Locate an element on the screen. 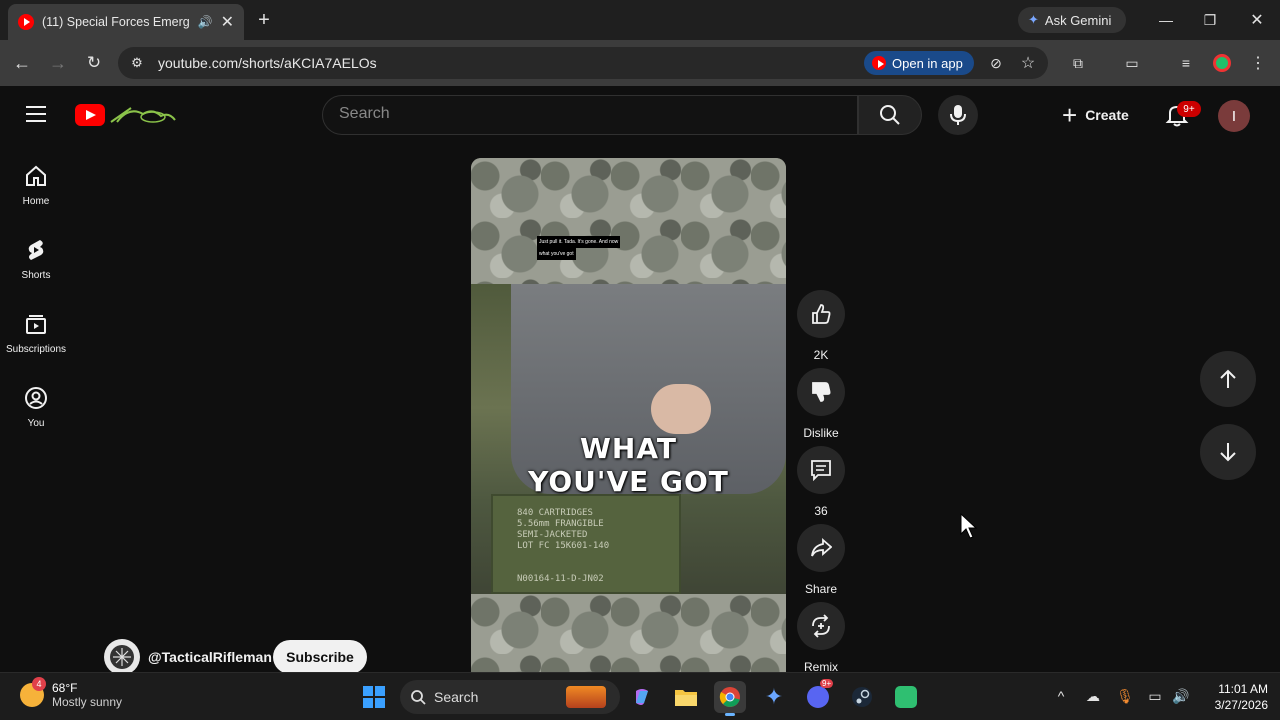  plus-icon: + is located at coordinates (1070, 115).